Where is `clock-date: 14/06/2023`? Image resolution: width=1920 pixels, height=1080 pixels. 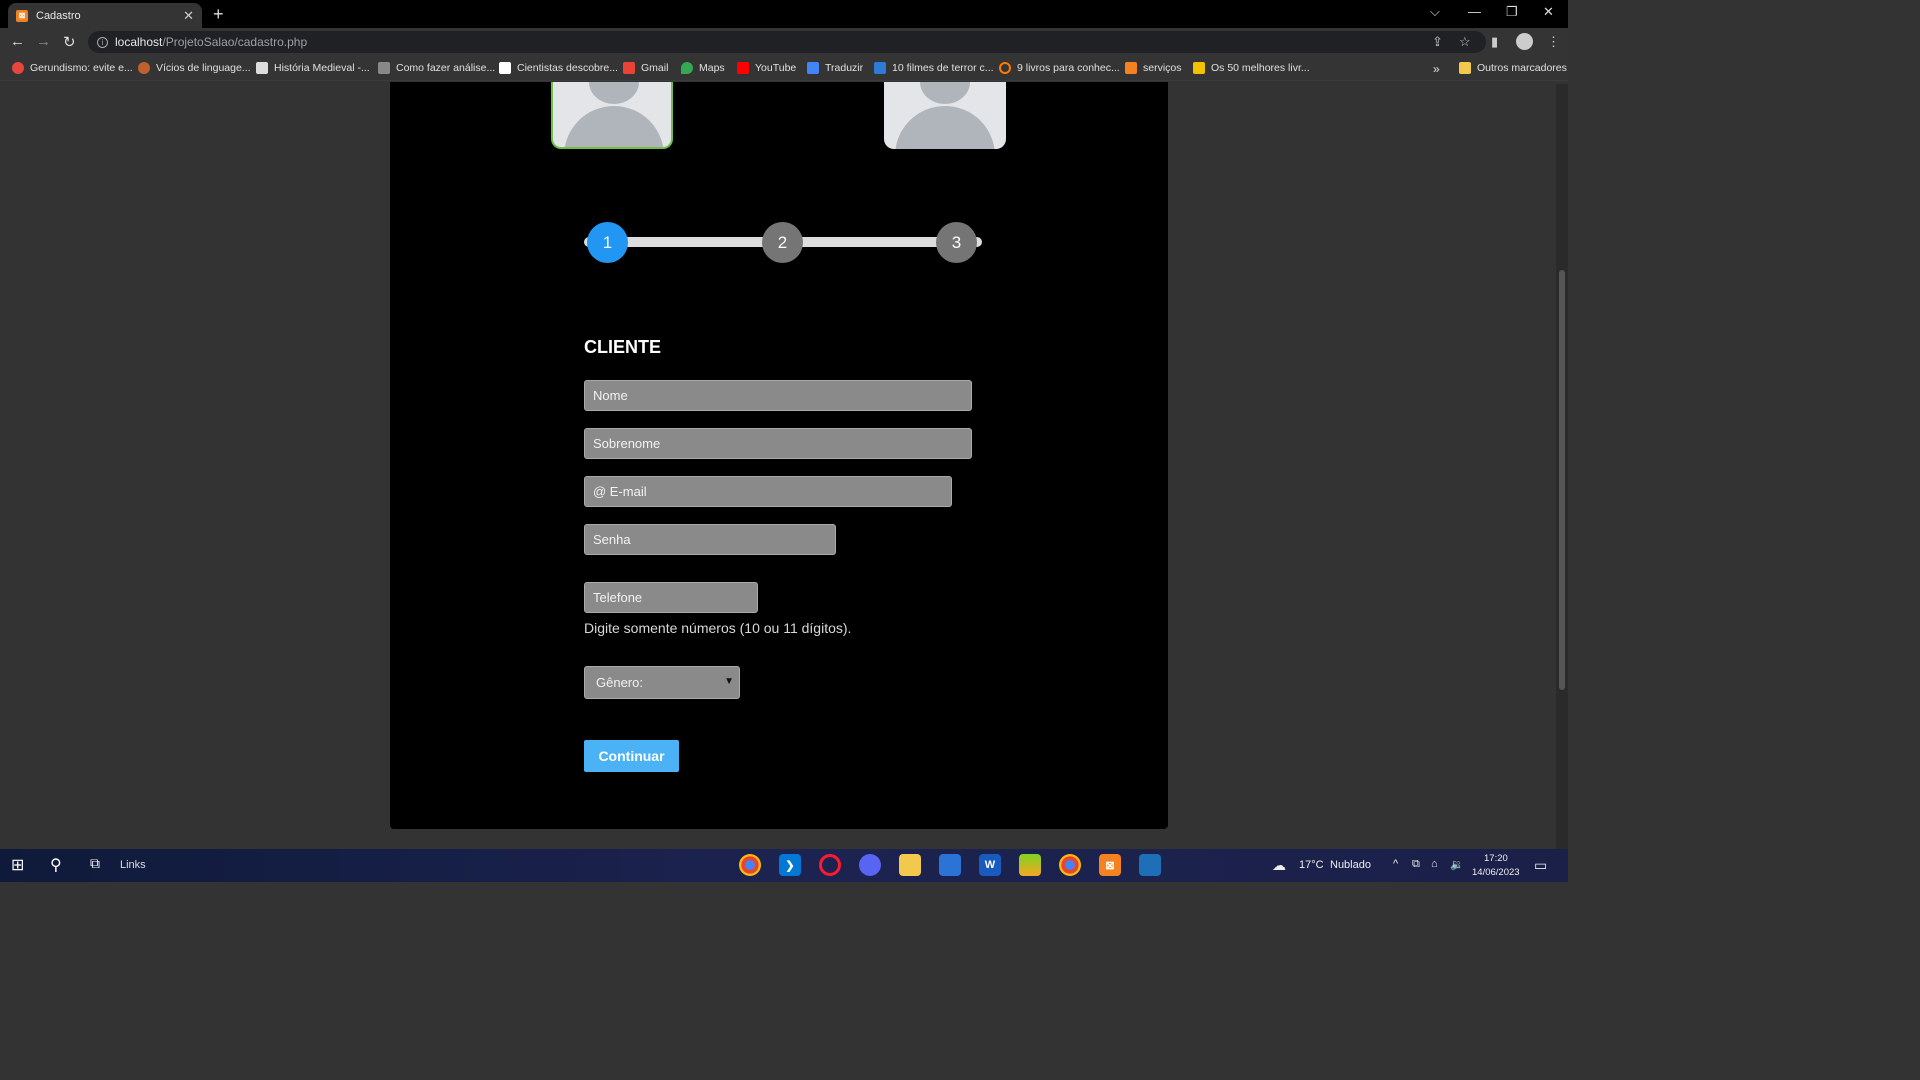 clock-date: 14/06/2023 is located at coordinates (1496, 872).